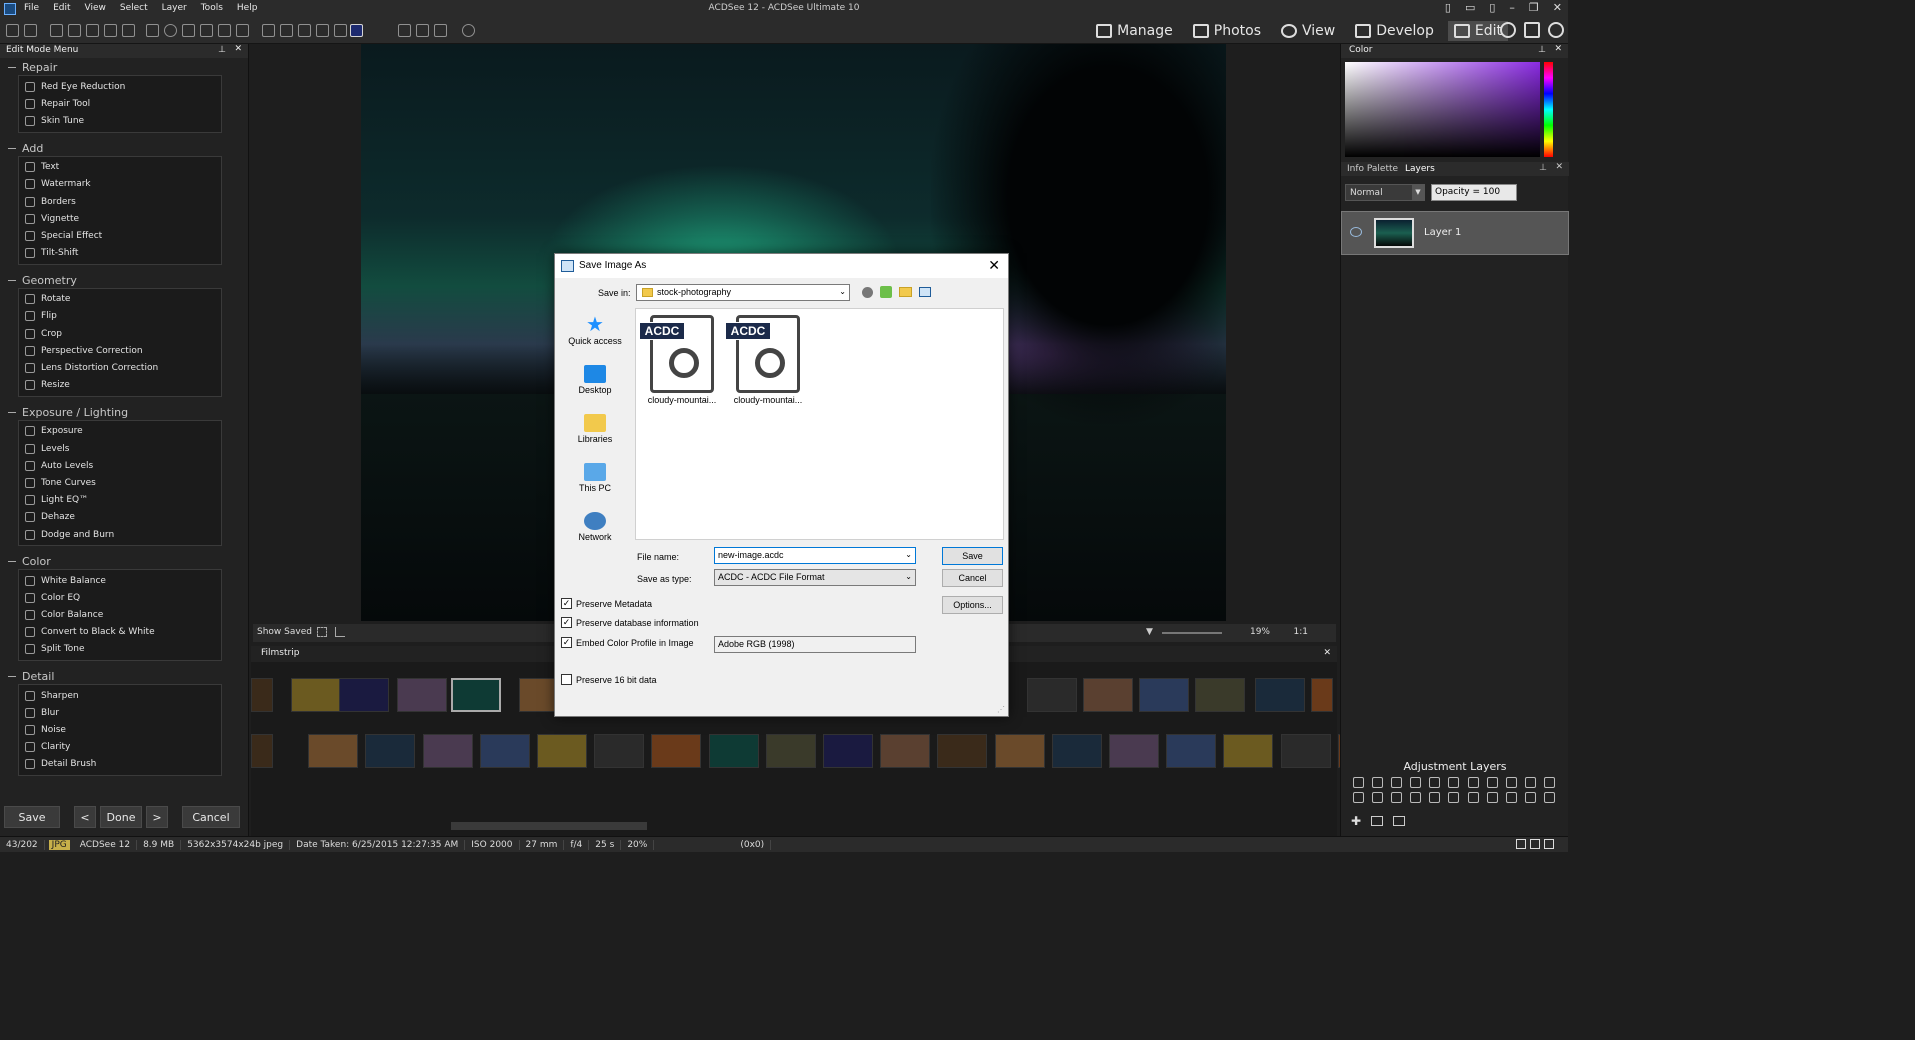 Image resolution: width=1915 pixels, height=1040 pixels. Describe the element at coordinates (1470, 7) in the screenshot. I see `layout-icon-2: ▭` at that location.